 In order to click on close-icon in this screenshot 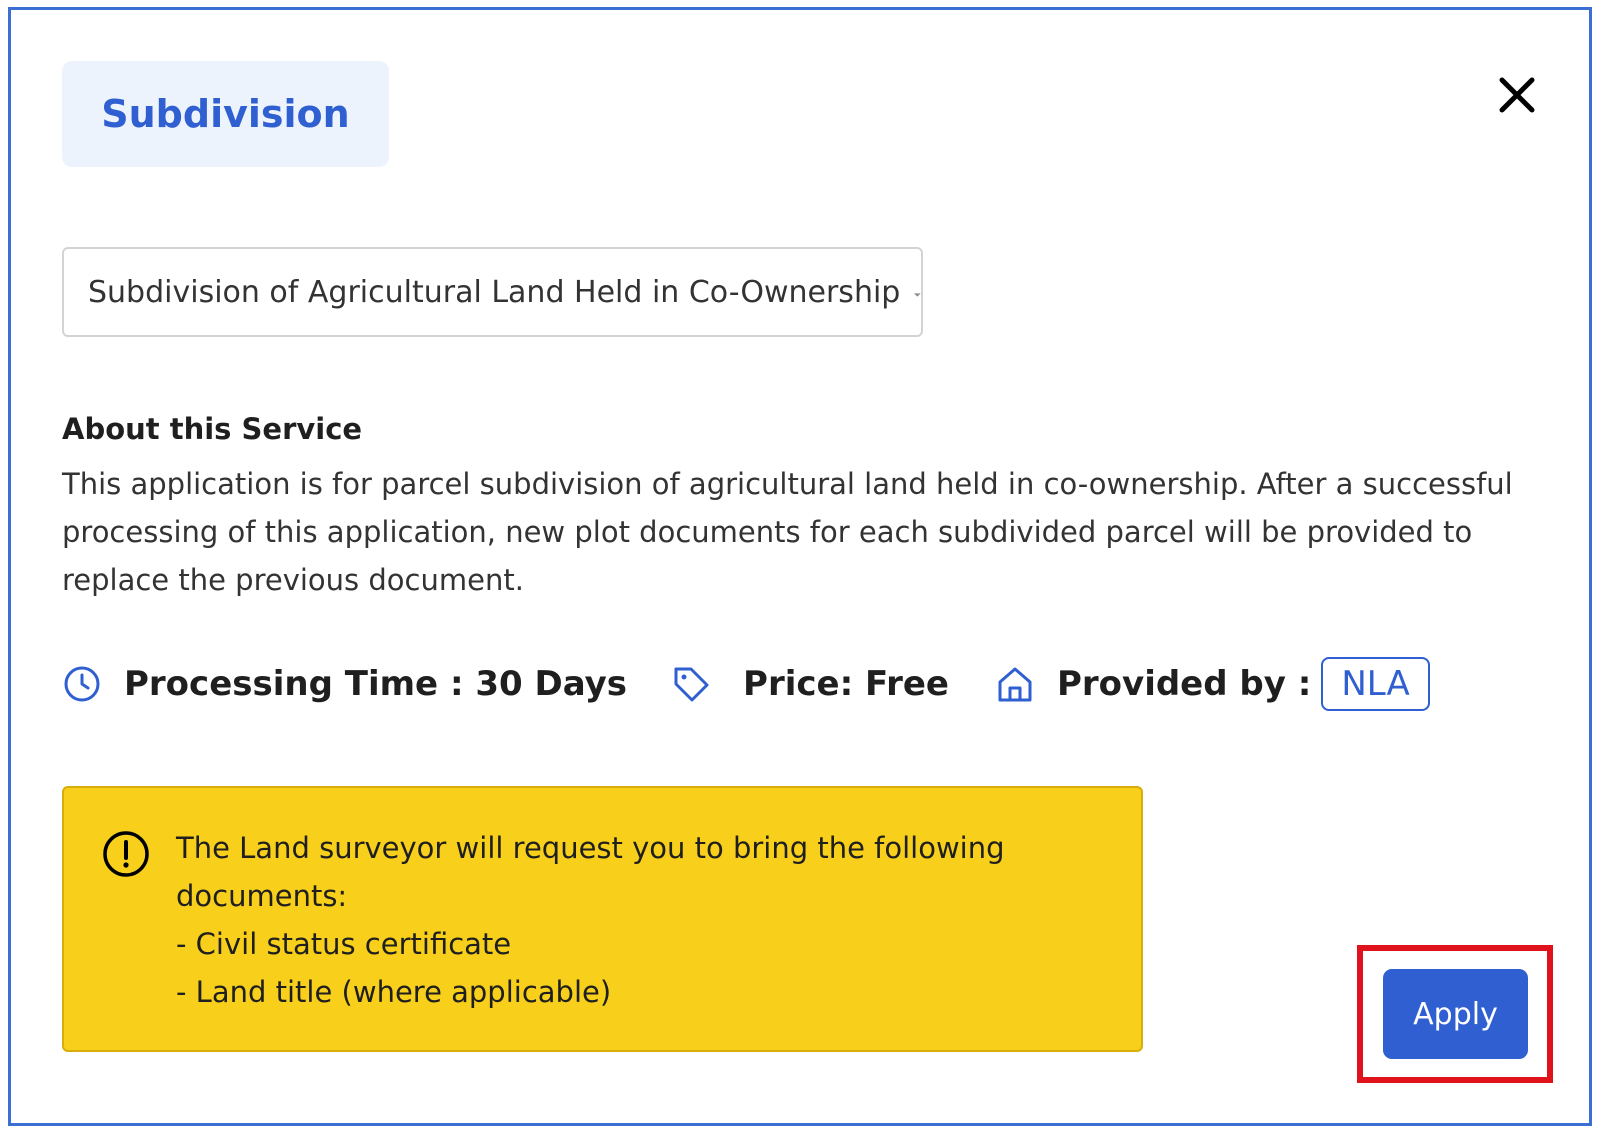, I will do `click(1517, 95)`.